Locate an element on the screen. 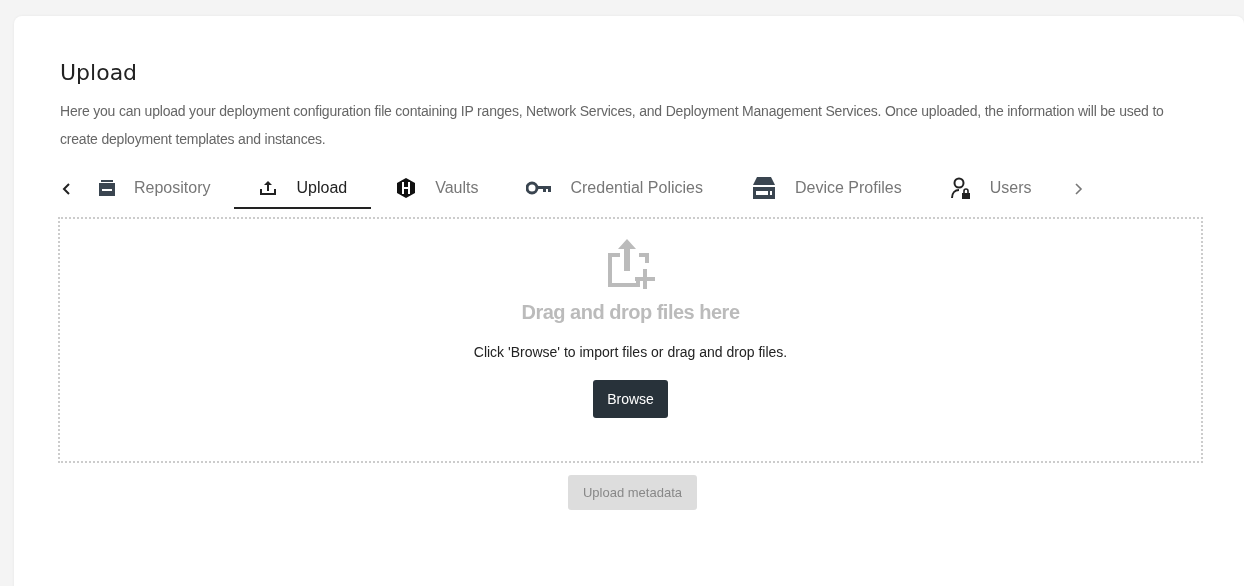  key-icon is located at coordinates (539, 188).